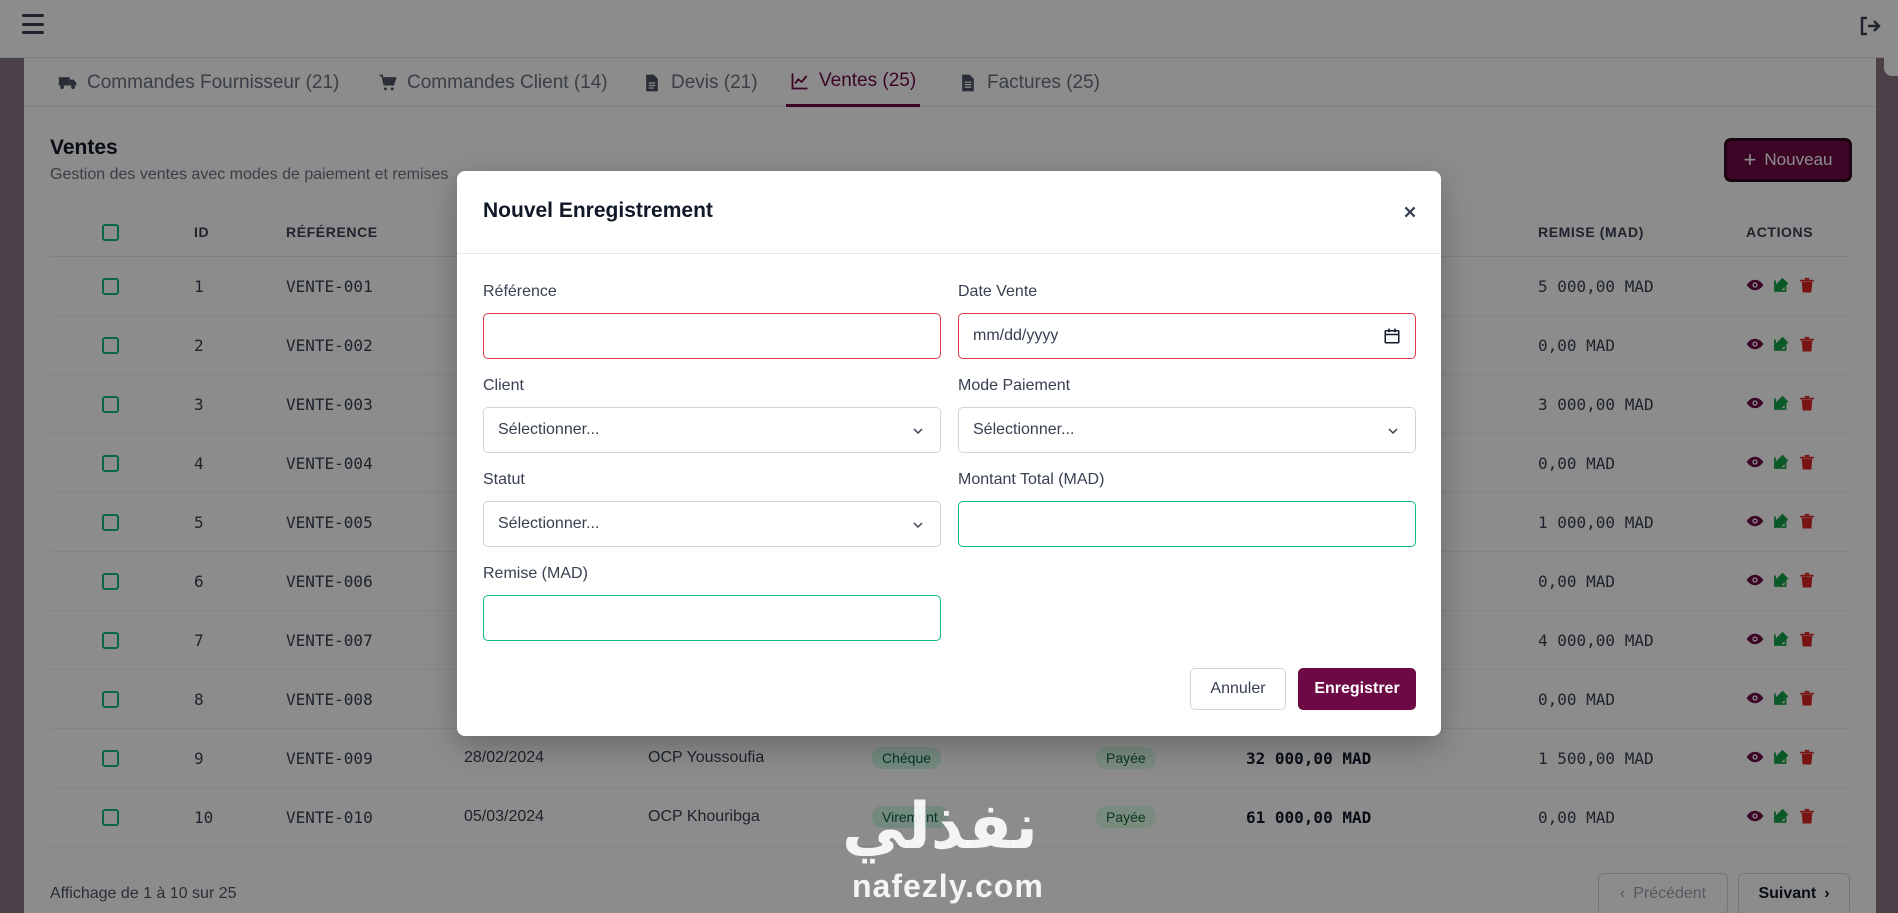 Image resolution: width=1898 pixels, height=913 pixels. Describe the element at coordinates (520, 291) in the screenshot. I see `reference-label: Référence` at that location.